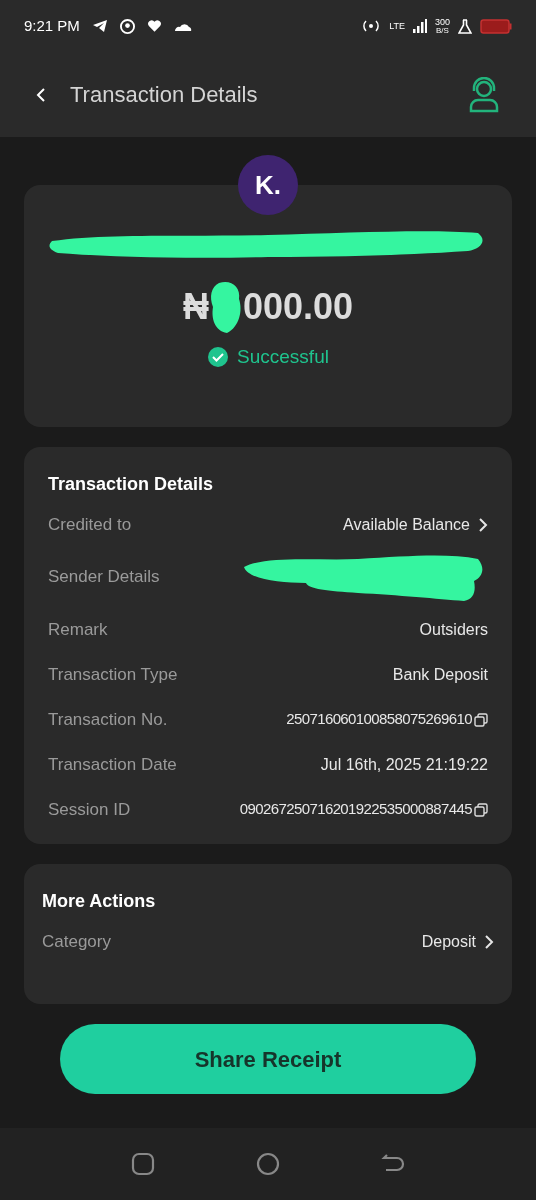 The width and height of the screenshot is (536, 1200). Describe the element at coordinates (268, 1059) in the screenshot. I see `share-receipt-button: Share Receipt` at that location.